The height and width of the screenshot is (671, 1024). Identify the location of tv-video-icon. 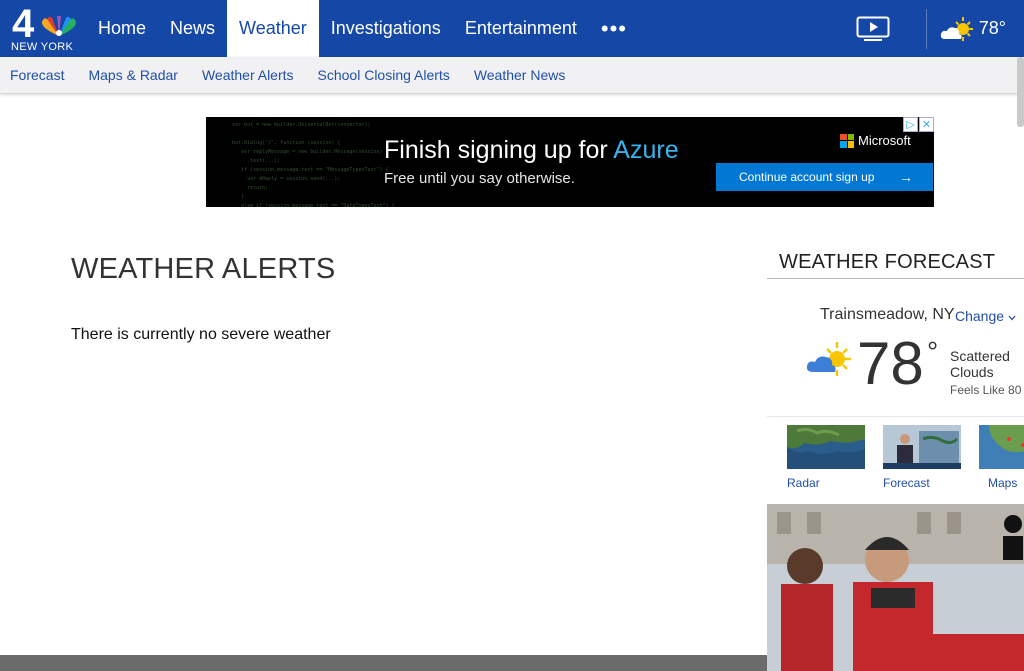
(873, 29).